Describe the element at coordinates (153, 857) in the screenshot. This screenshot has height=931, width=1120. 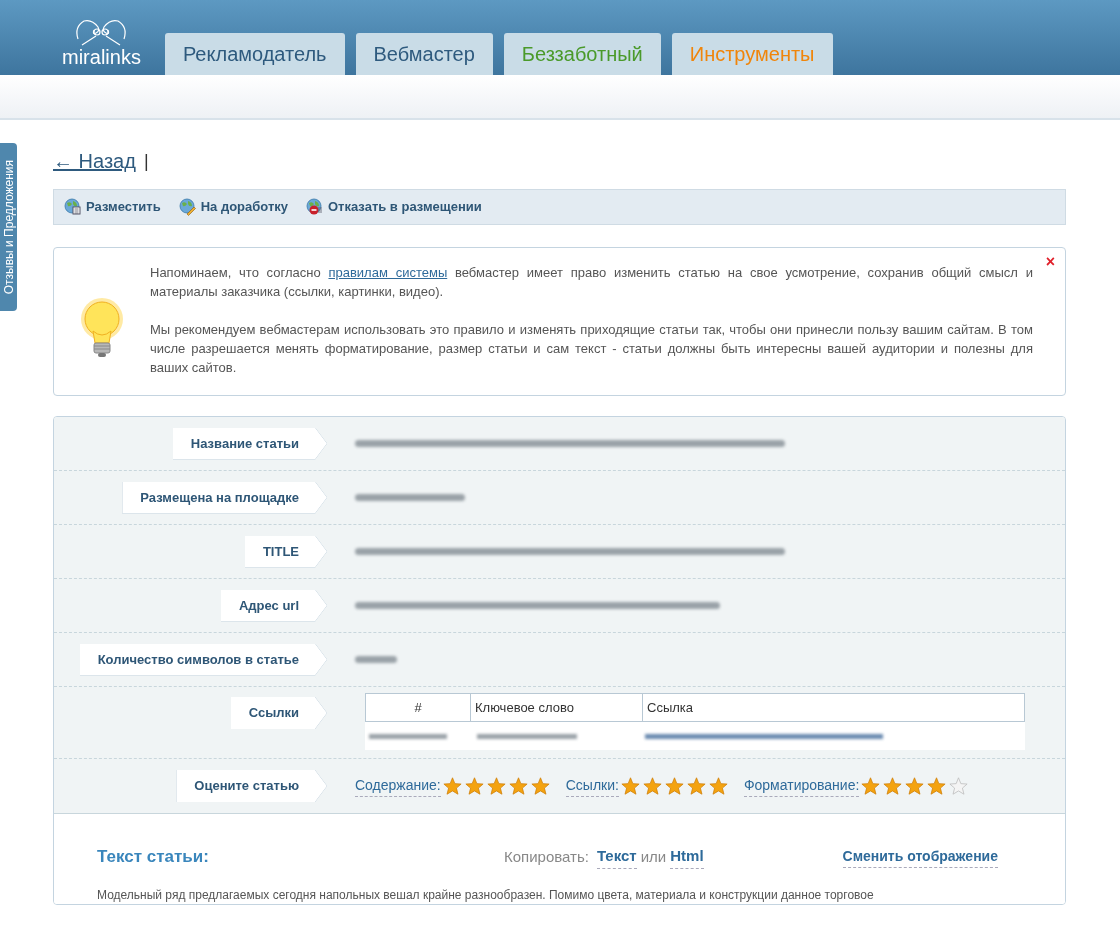
I see `article-title: Текст статьи:` at that location.